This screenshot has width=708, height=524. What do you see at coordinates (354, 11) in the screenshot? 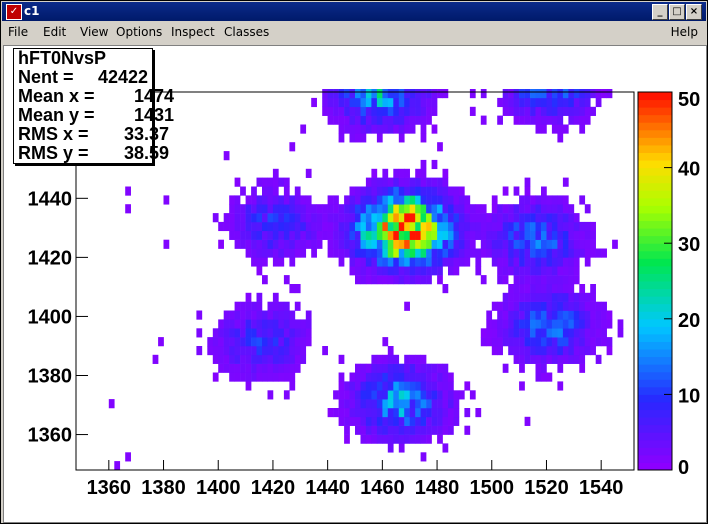
I see `title-bar: ✓ c1 _ □ ×` at bounding box center [354, 11].